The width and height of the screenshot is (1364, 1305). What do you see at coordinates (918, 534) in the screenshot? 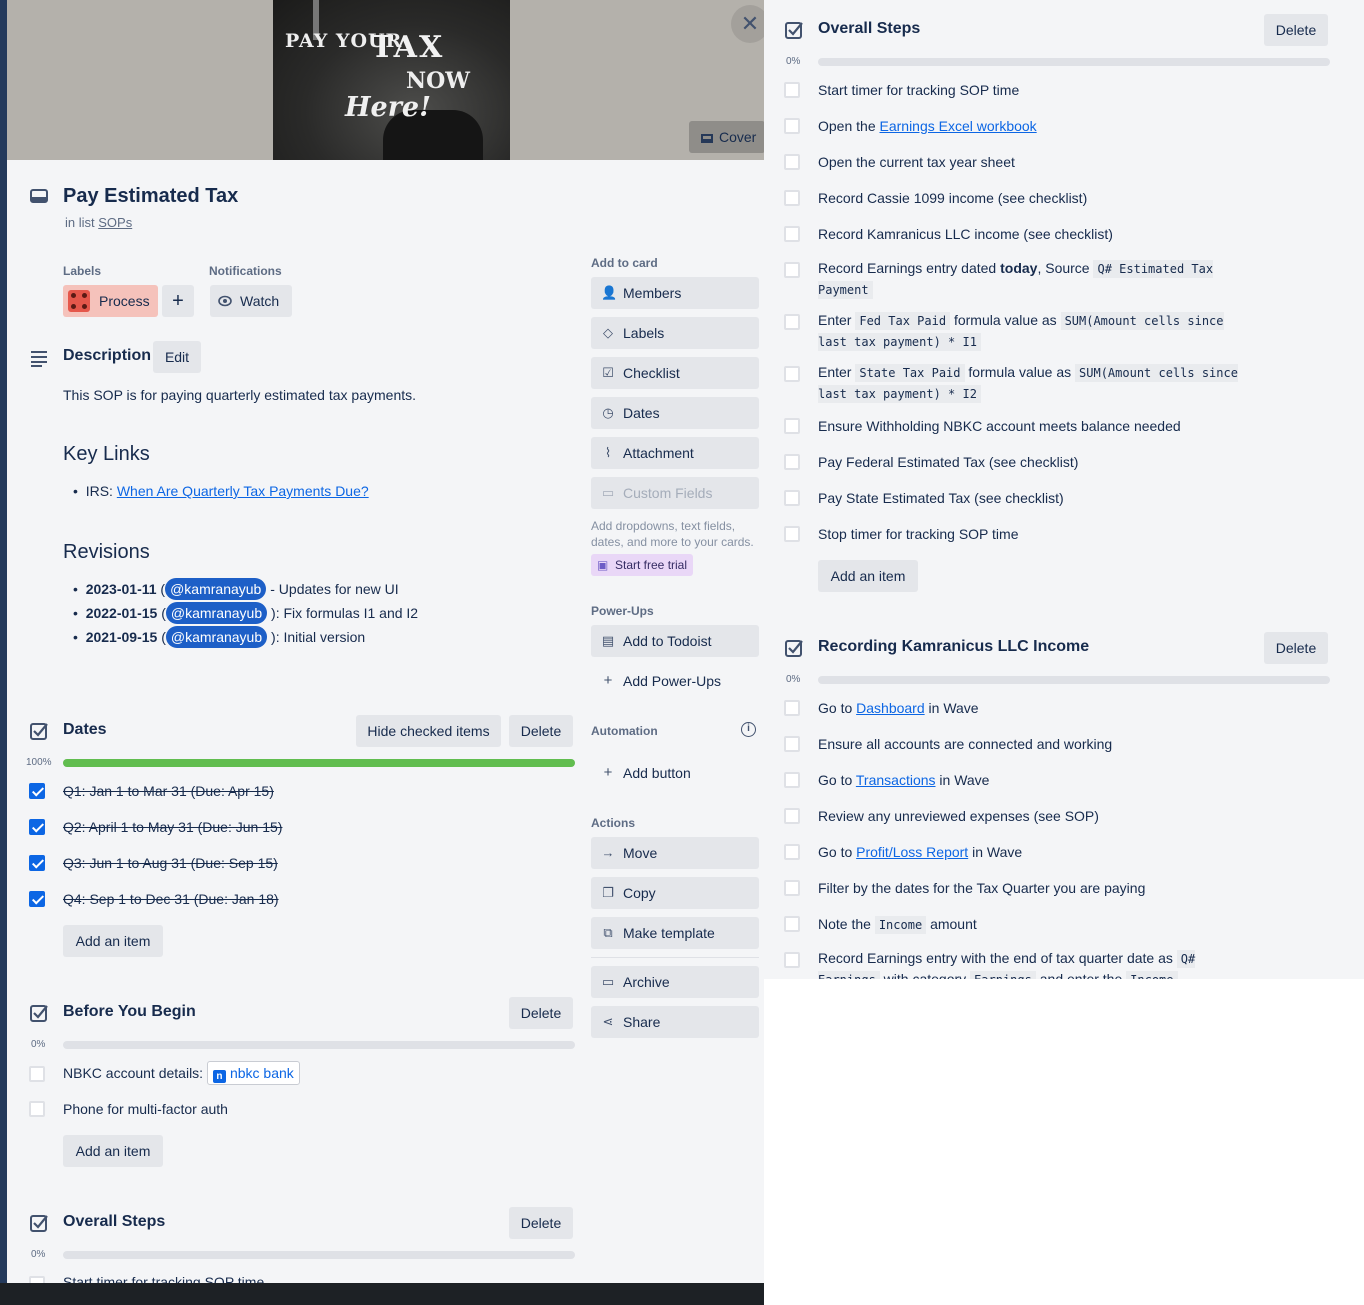
I see `checklist-item: Stop timer for tracking SOP time` at bounding box center [918, 534].